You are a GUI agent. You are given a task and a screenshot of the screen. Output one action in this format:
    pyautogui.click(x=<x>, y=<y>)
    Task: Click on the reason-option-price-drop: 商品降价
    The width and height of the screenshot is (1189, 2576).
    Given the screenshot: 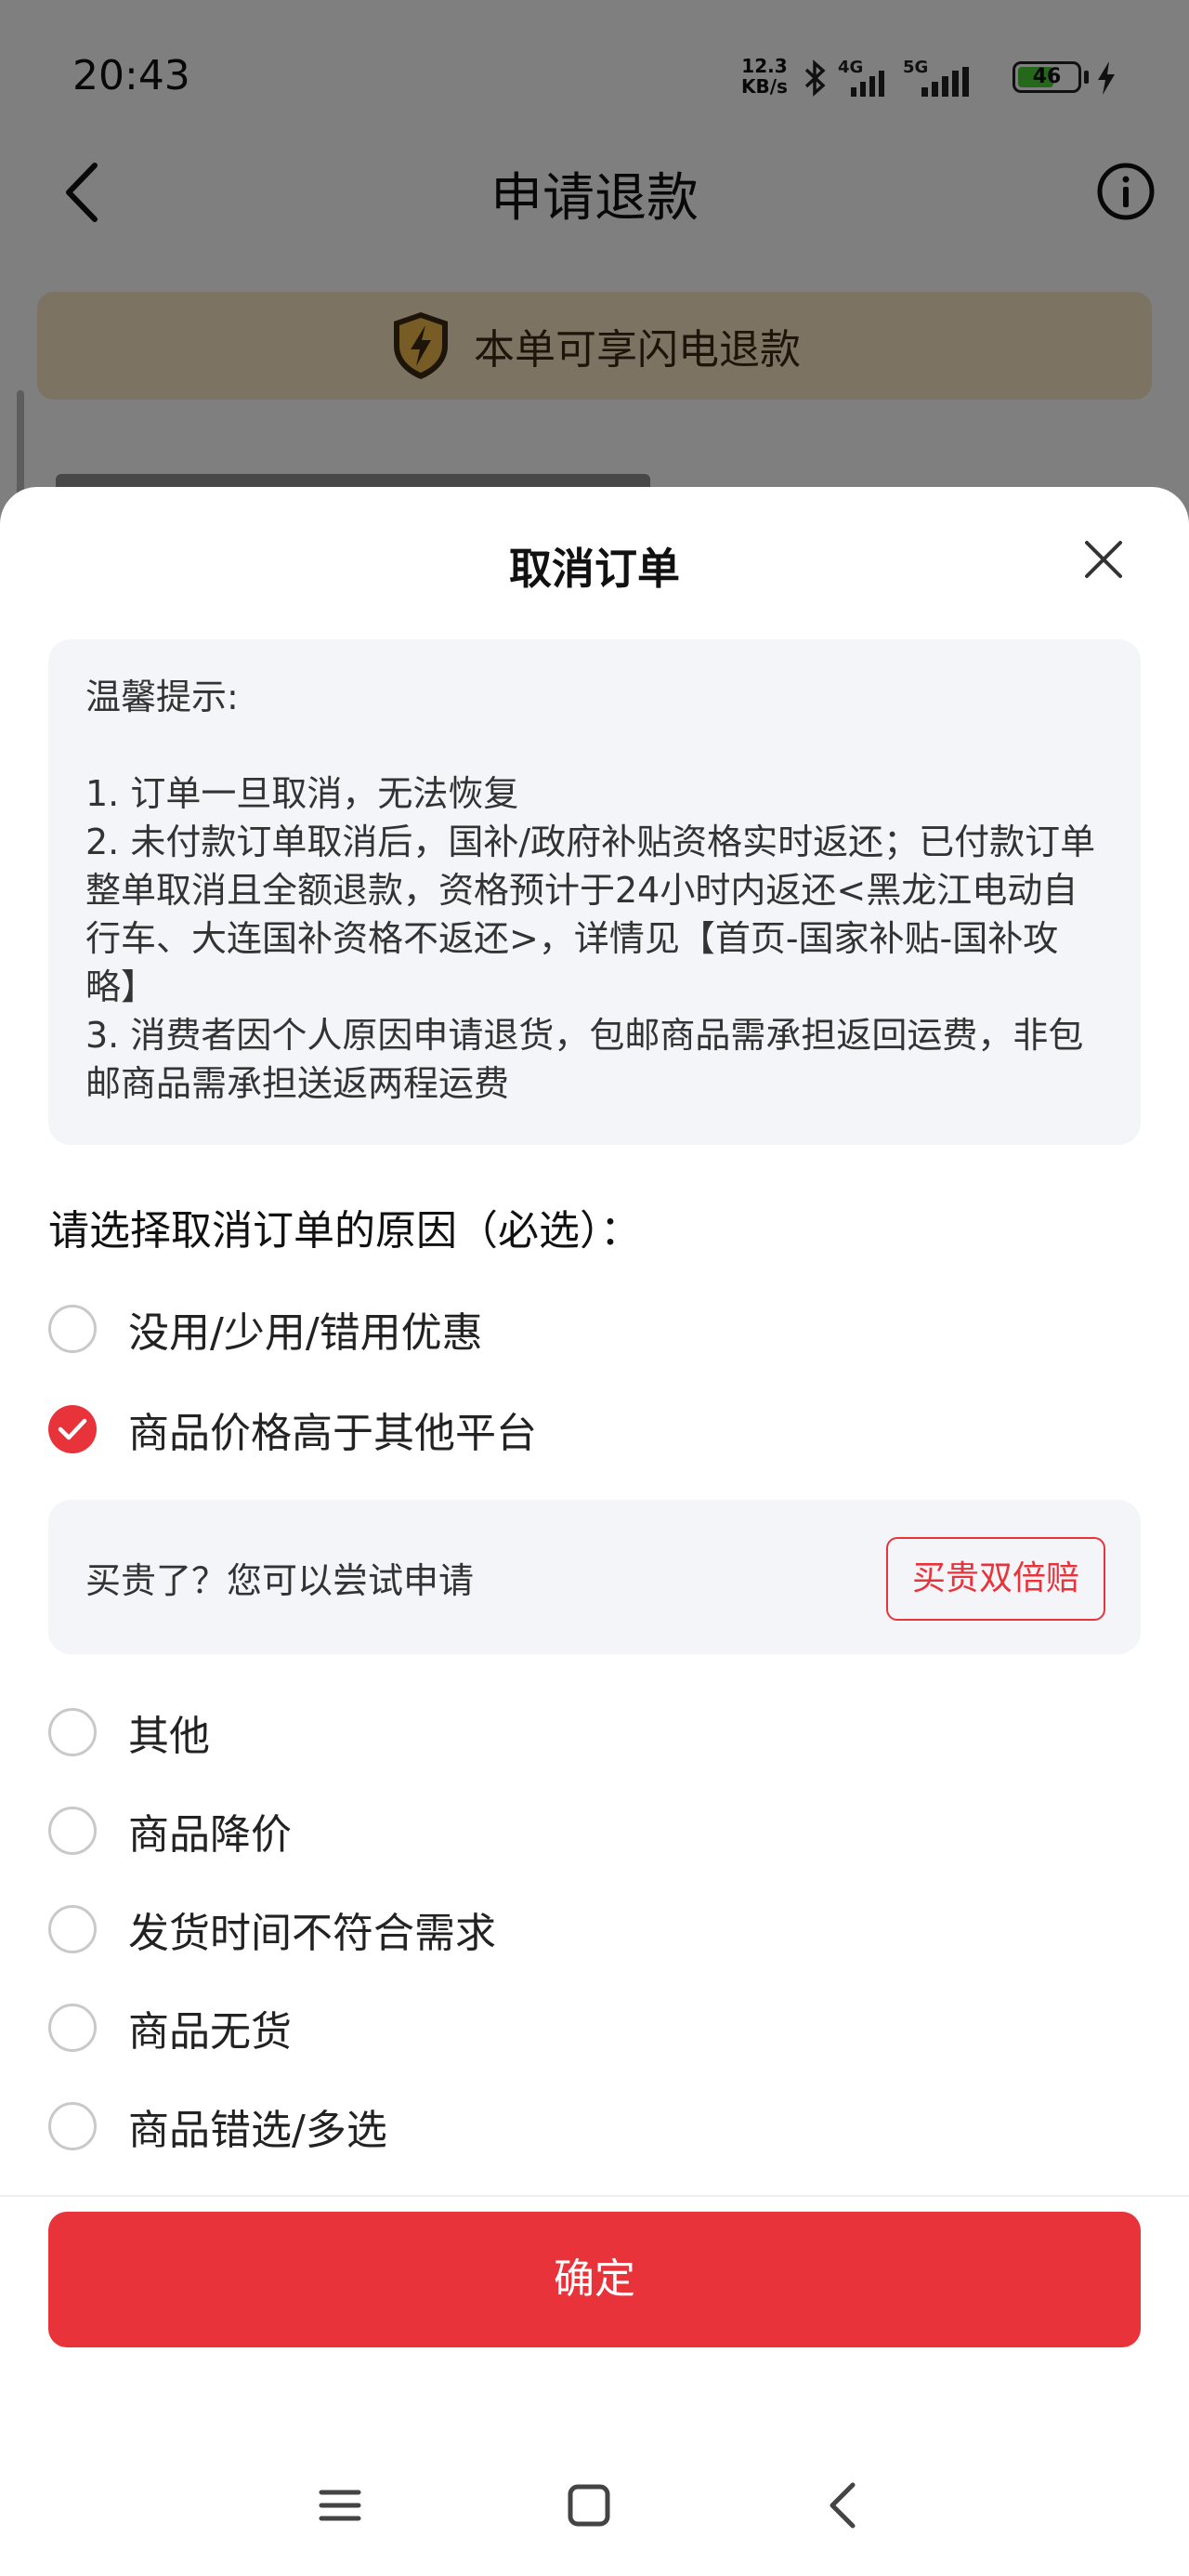 What is the action you would take?
    pyautogui.click(x=170, y=1830)
    